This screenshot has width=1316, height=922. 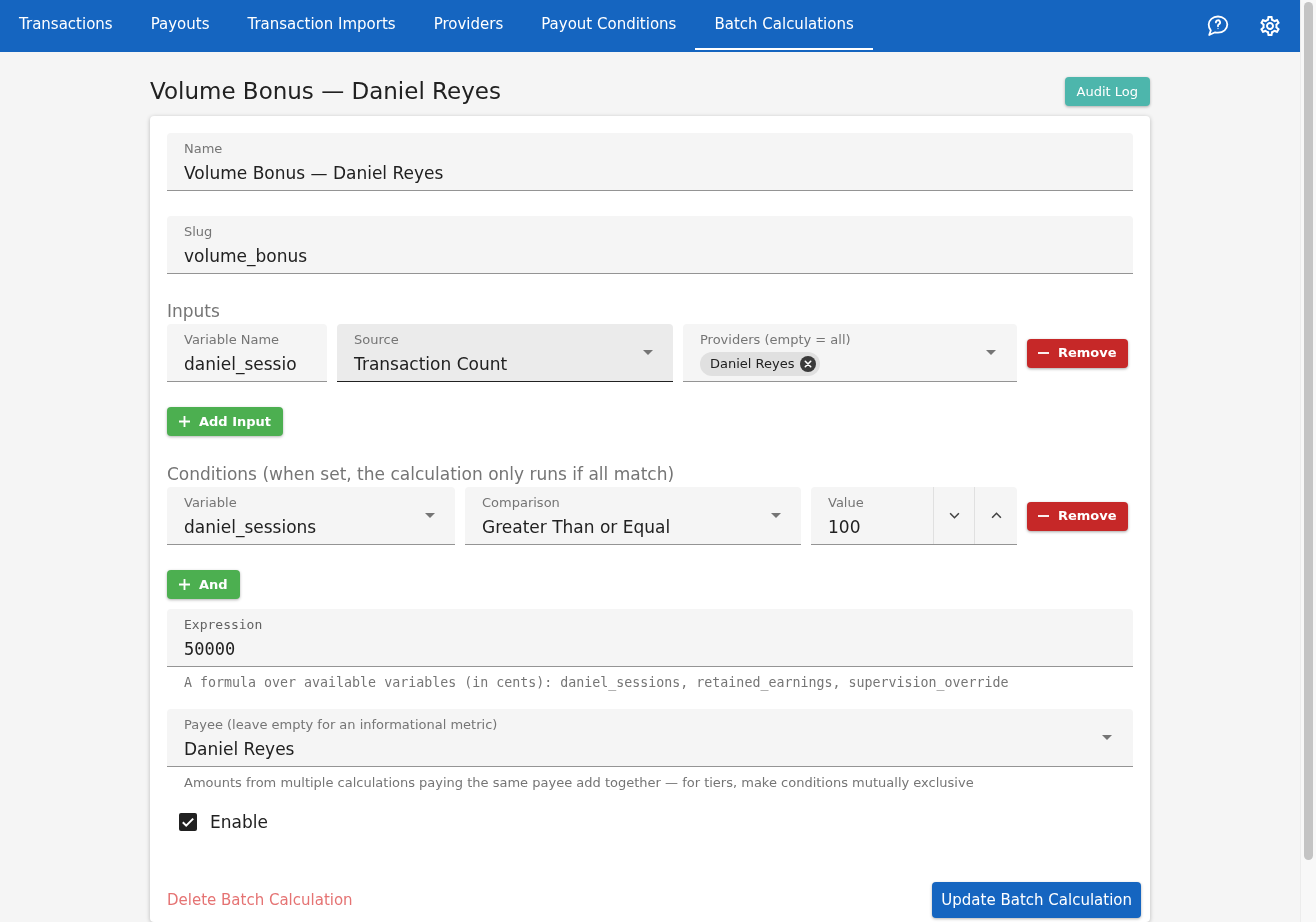 I want to click on nav-tab: Batch Calculations, so click(x=784, y=25).